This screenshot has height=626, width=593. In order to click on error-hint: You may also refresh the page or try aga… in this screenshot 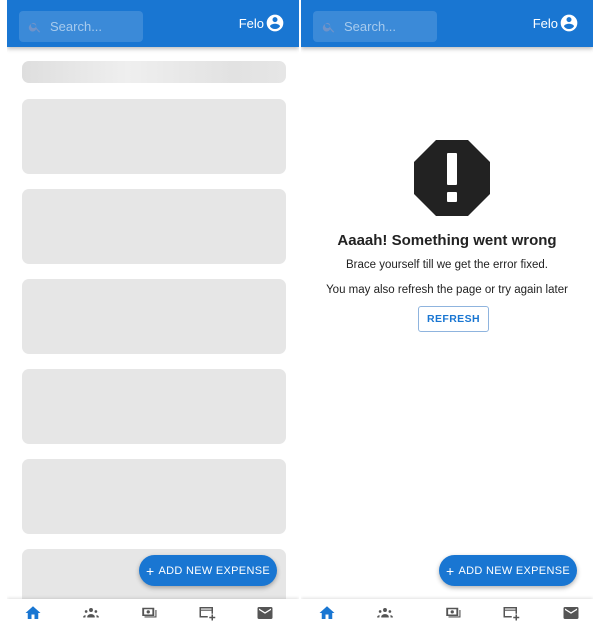, I will do `click(447, 290)`.